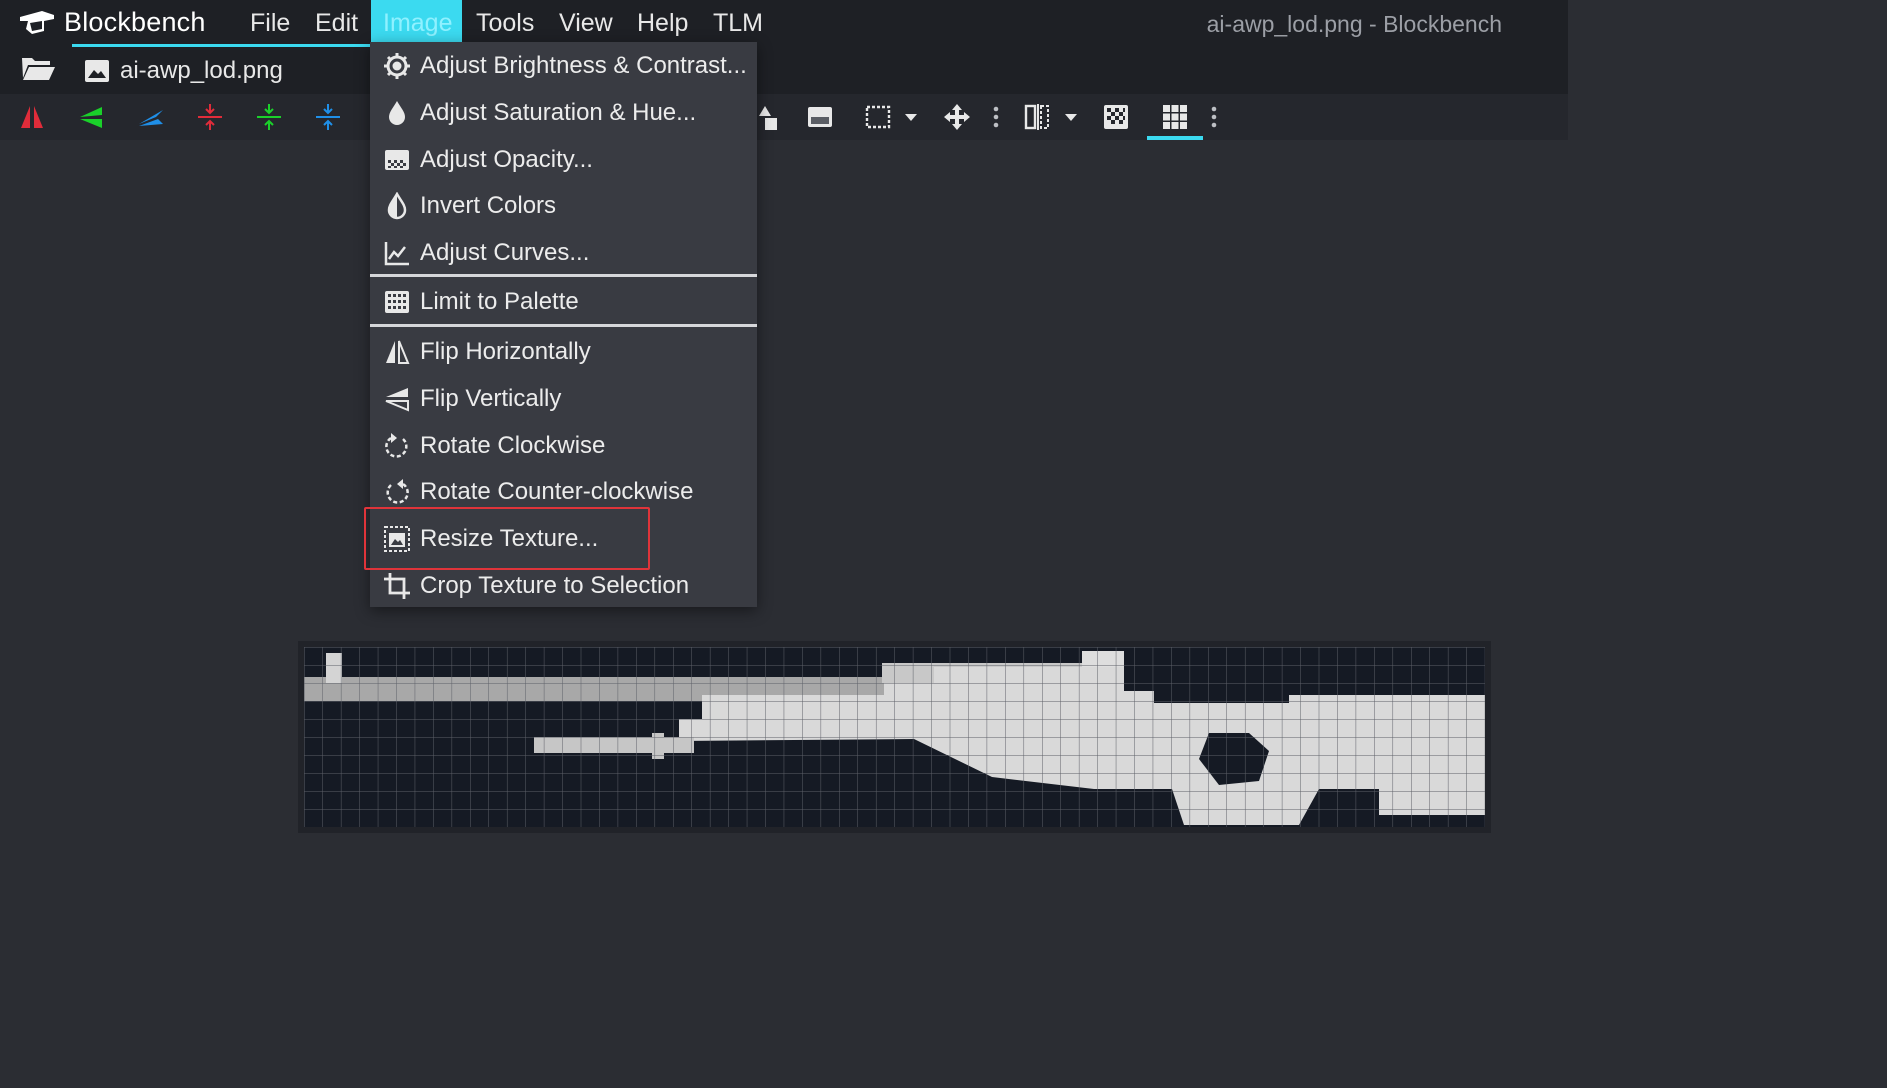  I want to click on rotate-ccw-icon, so click(397, 492).